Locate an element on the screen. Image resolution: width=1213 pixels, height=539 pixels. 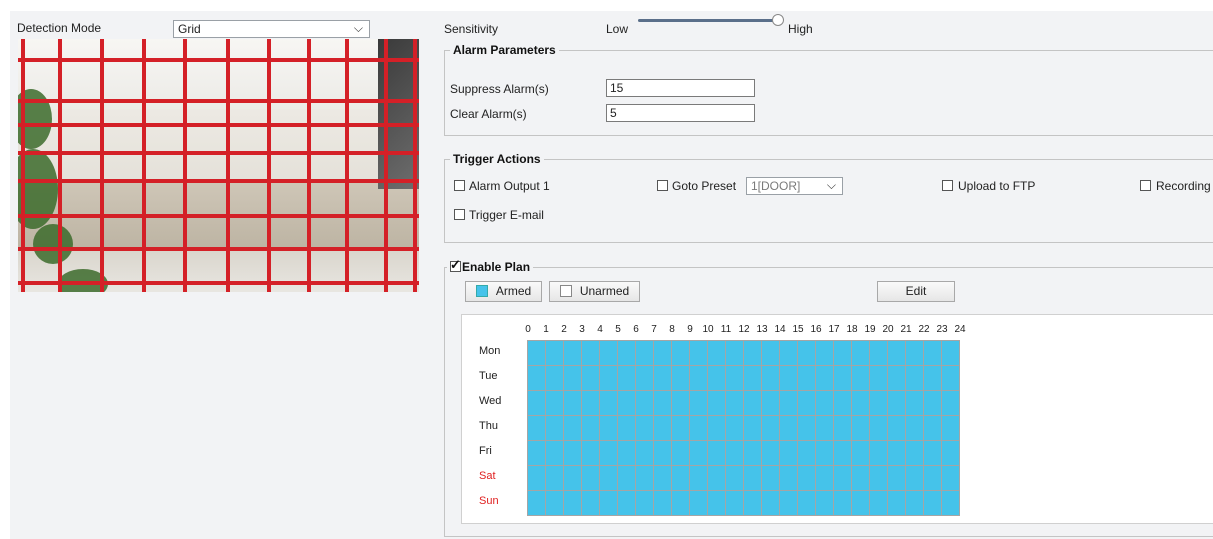
sensitivity-slider-track is located at coordinates (707, 20).